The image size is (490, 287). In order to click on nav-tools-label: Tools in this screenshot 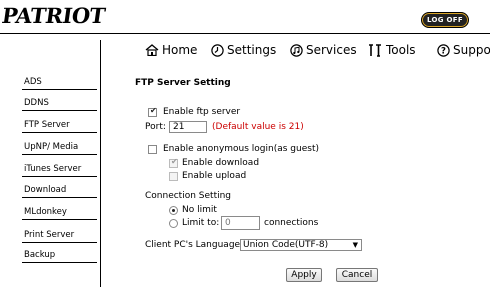, I will do `click(401, 50)`.